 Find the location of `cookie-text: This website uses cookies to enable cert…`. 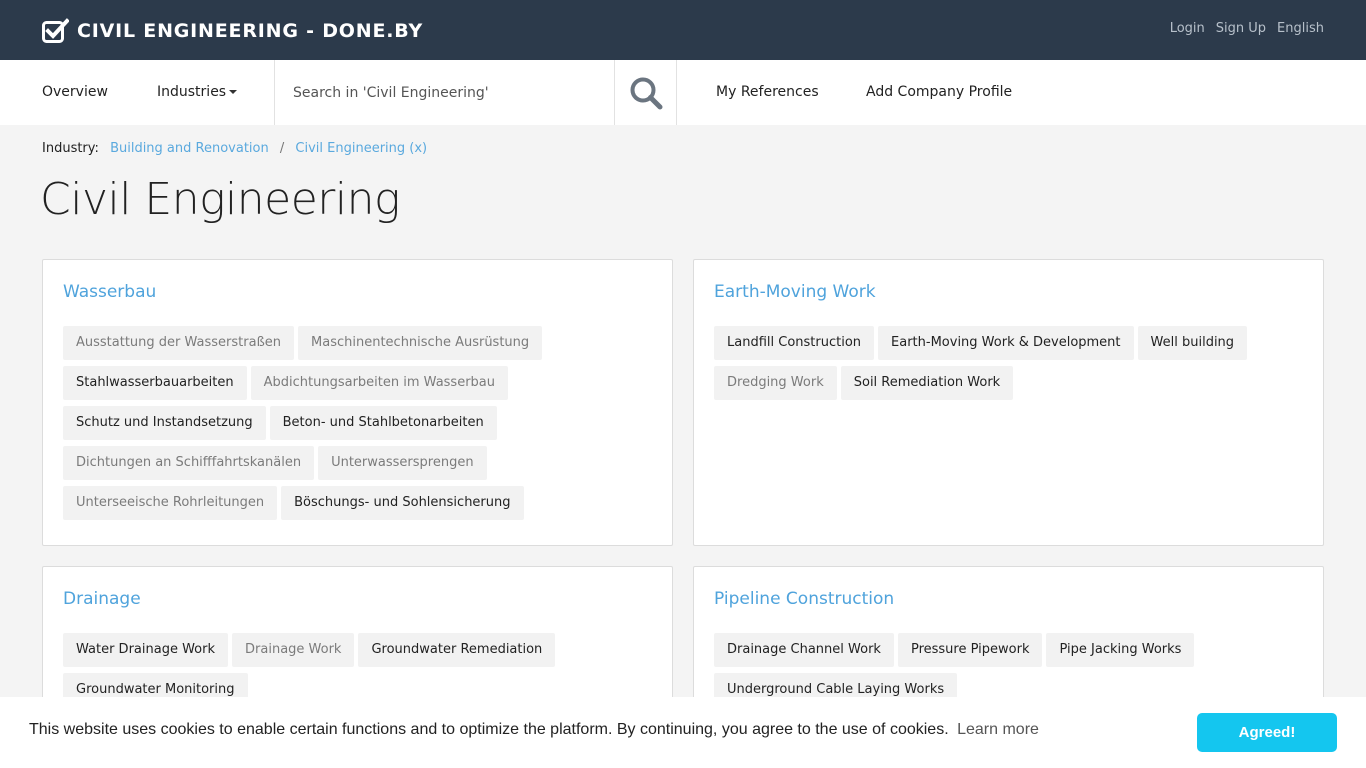

cookie-text: This website uses cookies to enable cert… is located at coordinates (489, 729).